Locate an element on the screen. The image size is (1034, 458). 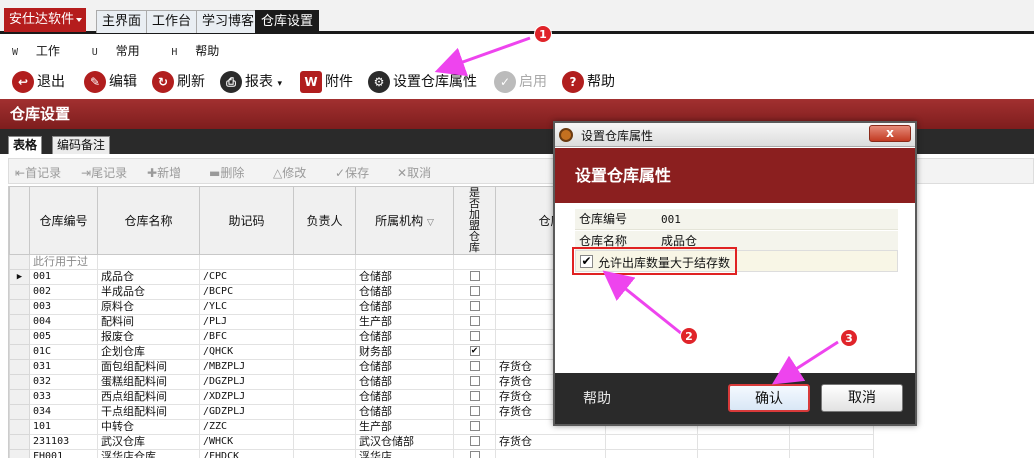
annotation-badge-3: 3 is located at coordinates (849, 338).